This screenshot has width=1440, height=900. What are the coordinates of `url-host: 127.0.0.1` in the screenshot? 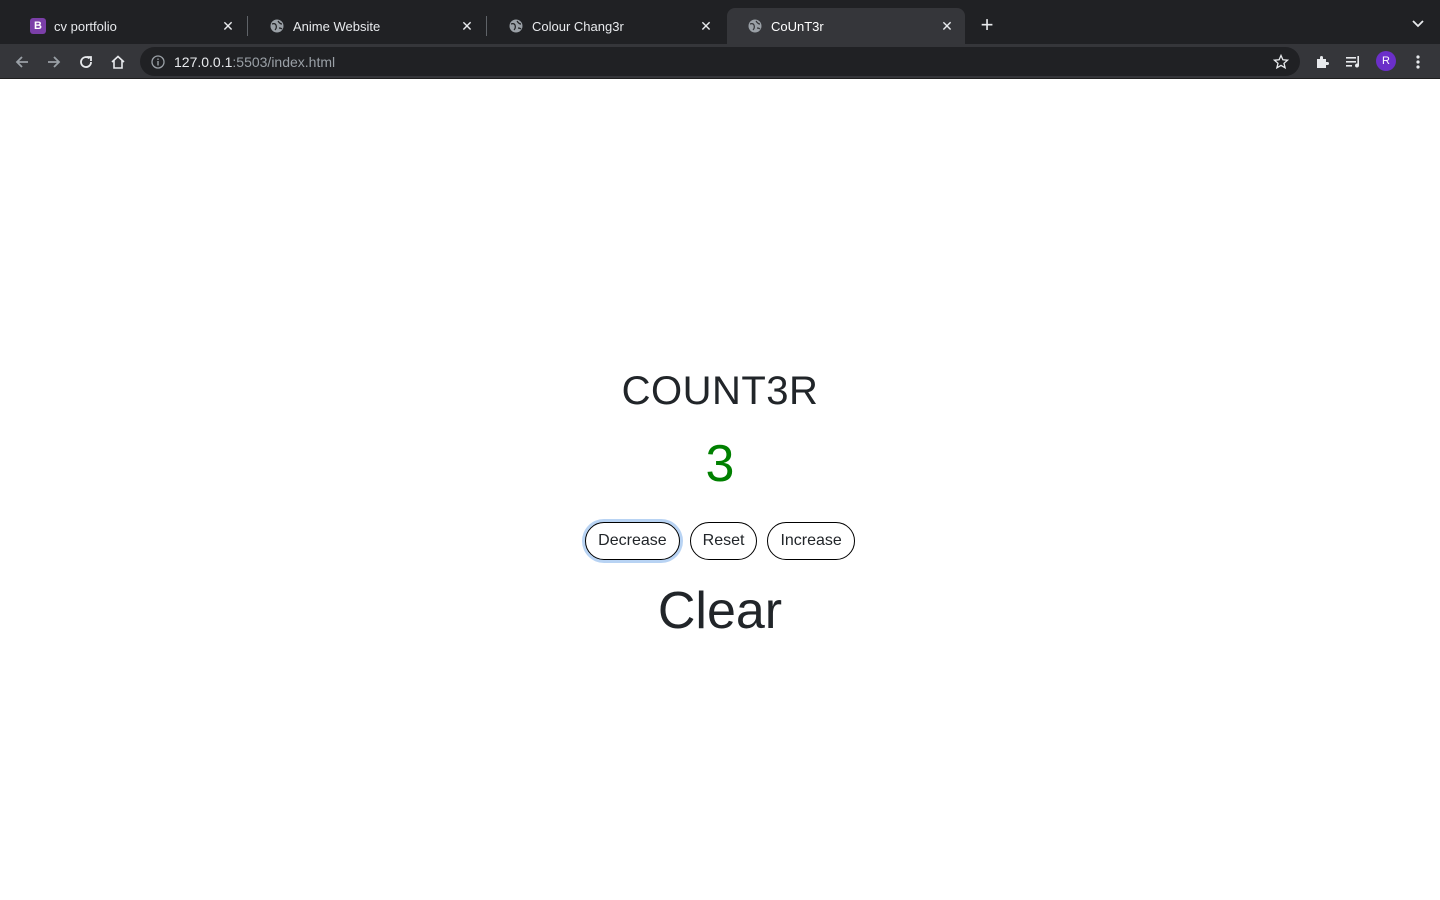 It's located at (203, 61).